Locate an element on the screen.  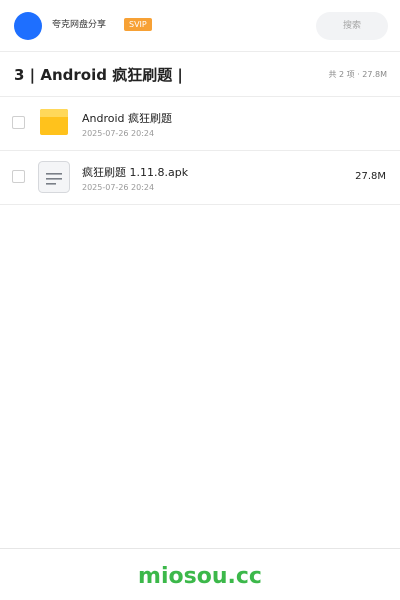
footer-bar: miosou.cc is located at coordinates (200, 574).